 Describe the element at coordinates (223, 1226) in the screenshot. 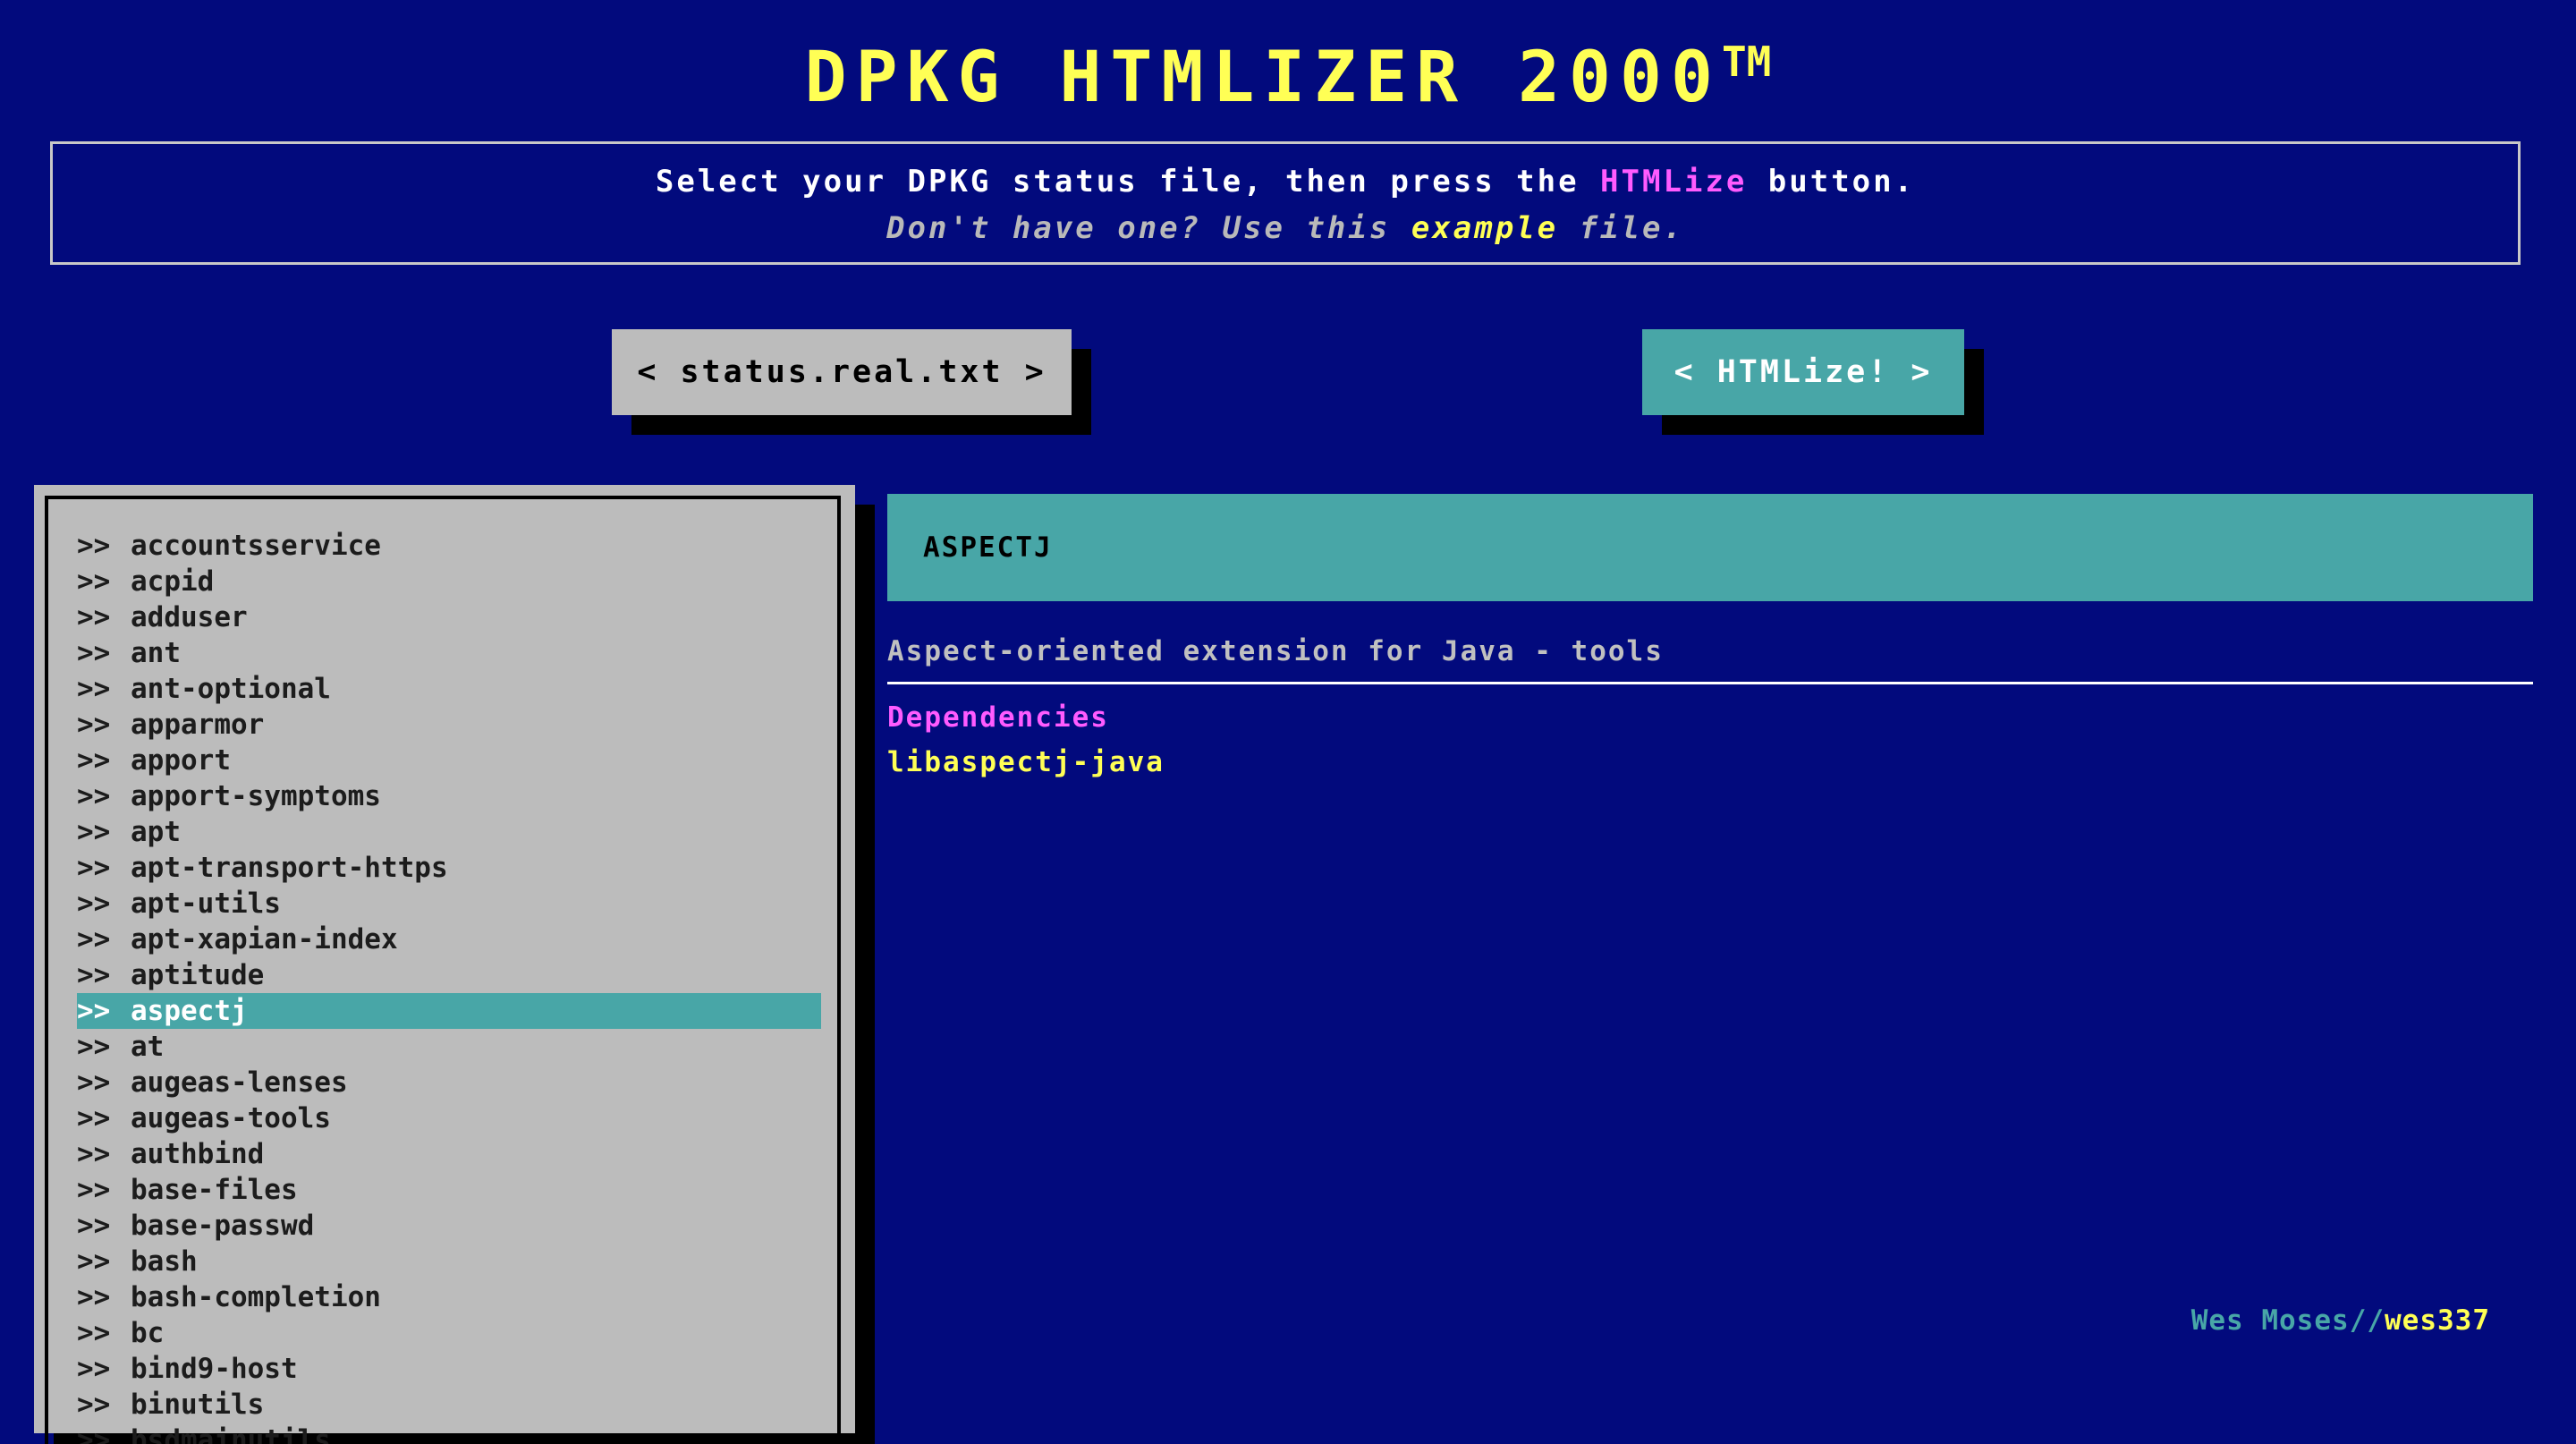

I see `package-list-item-label: base-passwd` at that location.